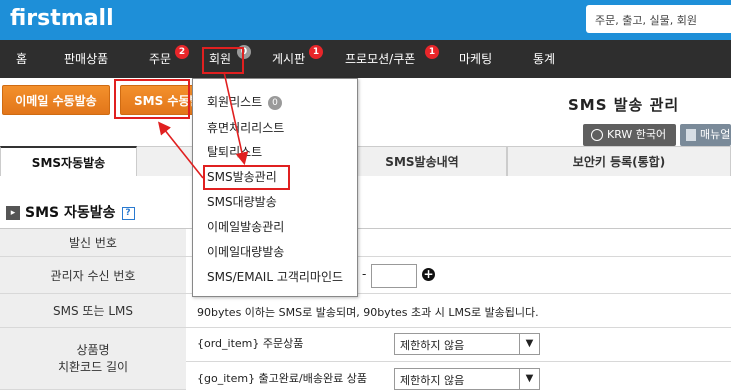  What do you see at coordinates (475, 59) in the screenshot?
I see `nav-item-marketing: 마케팅` at bounding box center [475, 59].